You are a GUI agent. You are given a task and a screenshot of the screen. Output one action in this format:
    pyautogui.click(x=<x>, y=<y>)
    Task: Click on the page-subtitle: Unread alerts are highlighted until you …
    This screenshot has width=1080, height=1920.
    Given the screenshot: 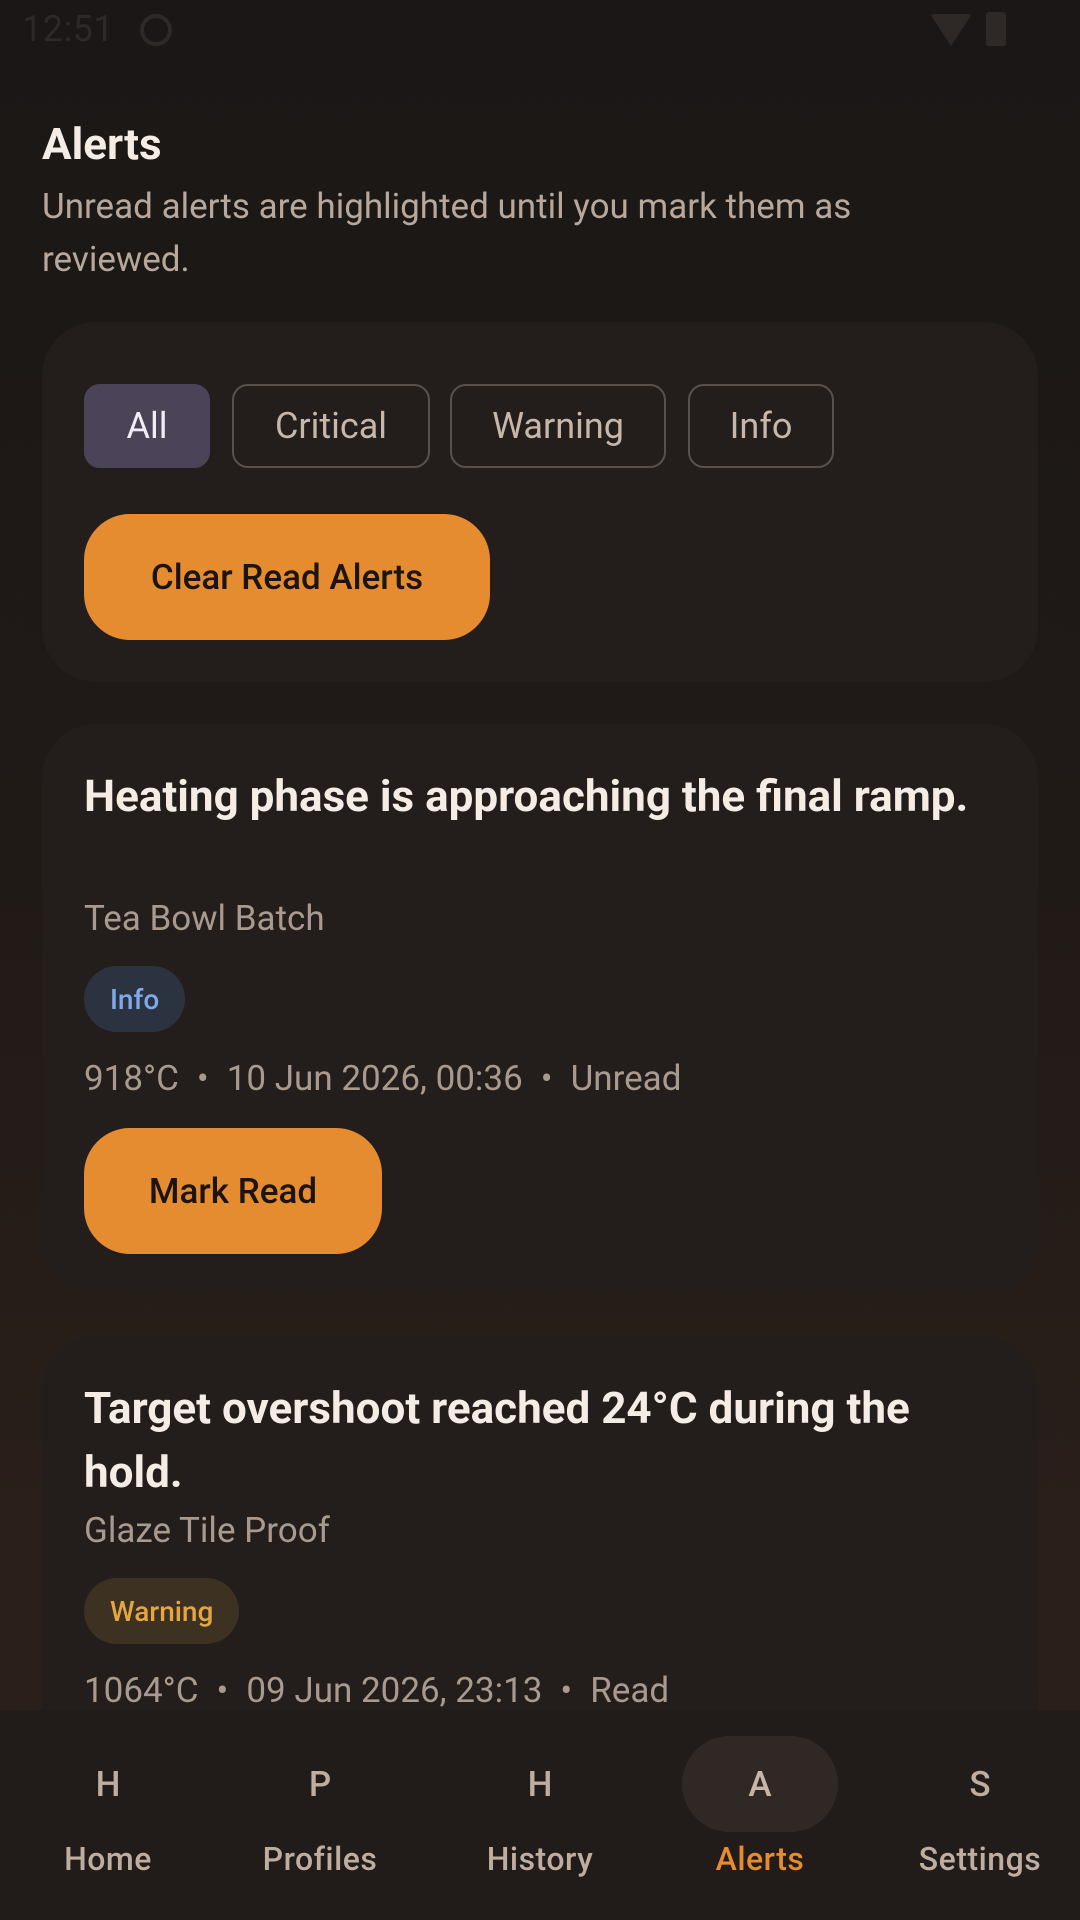 What is the action you would take?
    pyautogui.click(x=447, y=233)
    